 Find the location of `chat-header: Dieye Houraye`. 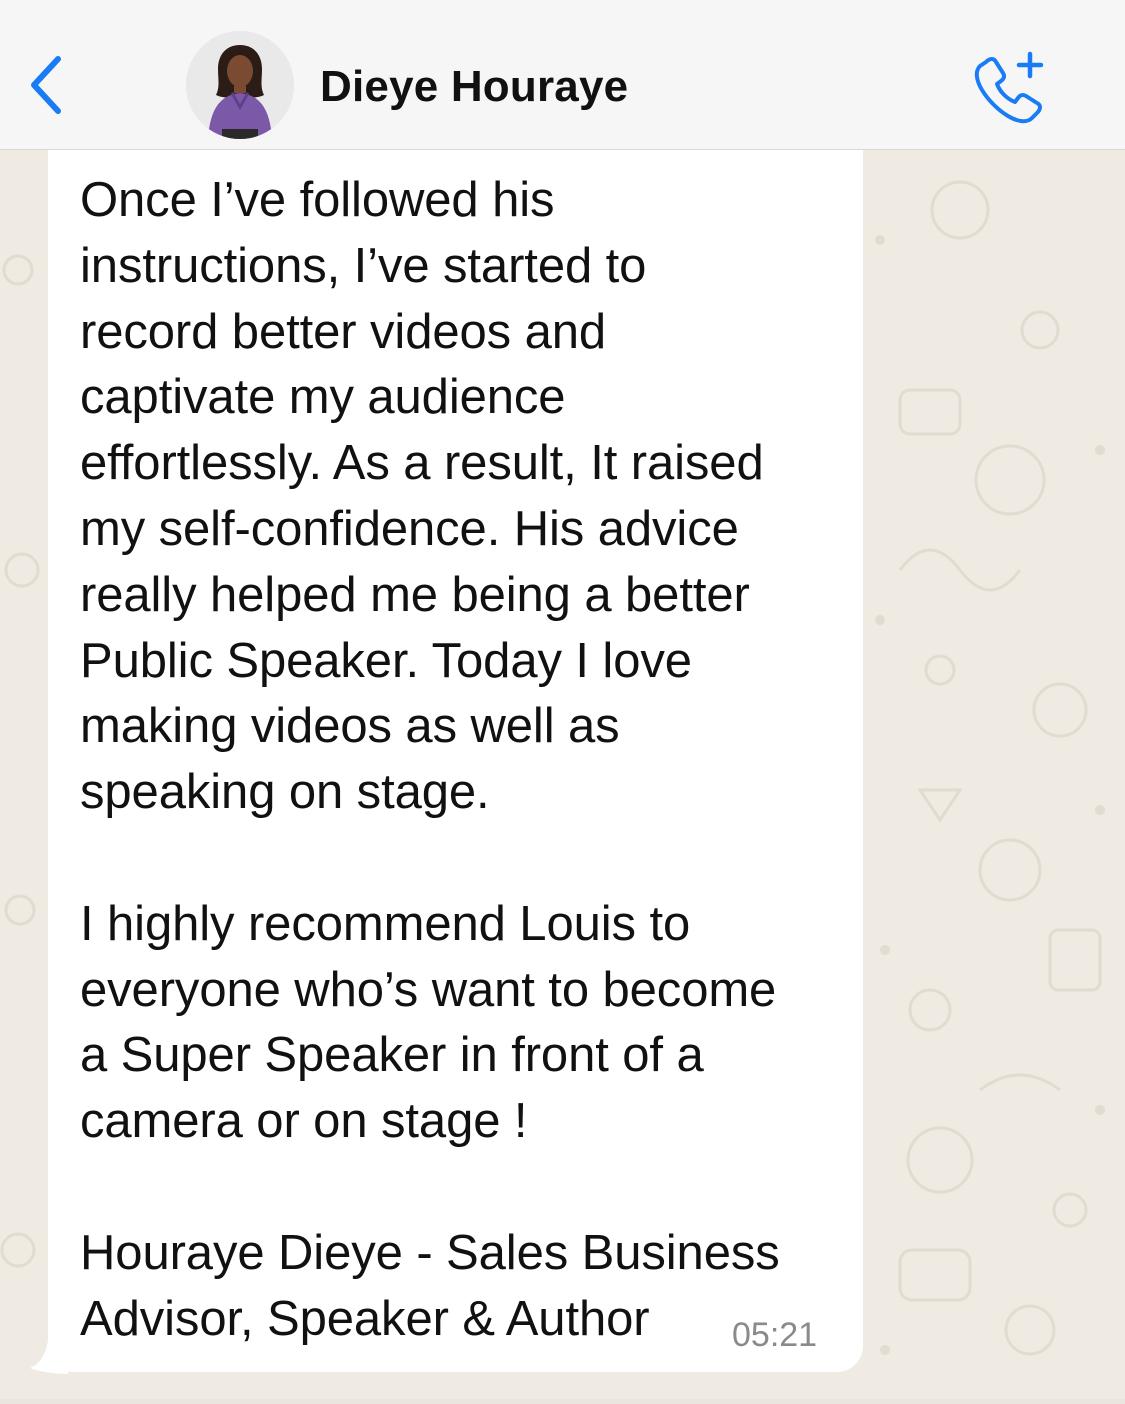

chat-header: Dieye Houraye is located at coordinates (562, 75).